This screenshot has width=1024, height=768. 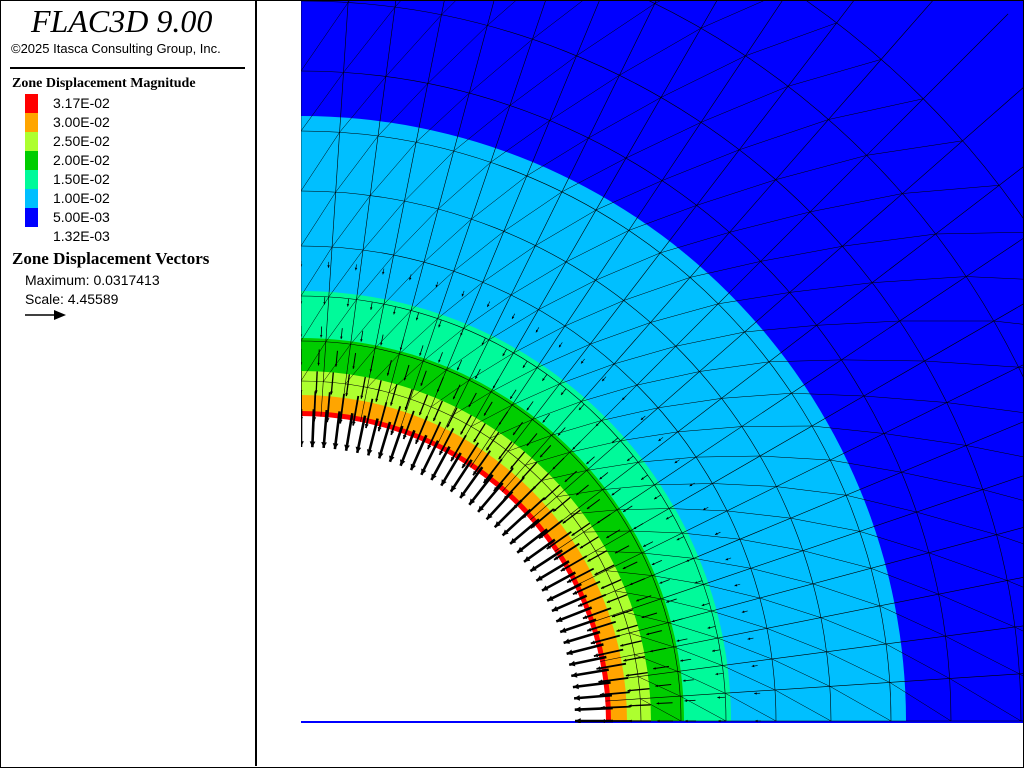 What do you see at coordinates (122, 21) in the screenshot?
I see `app-title: FLAC3D 9.00` at bounding box center [122, 21].